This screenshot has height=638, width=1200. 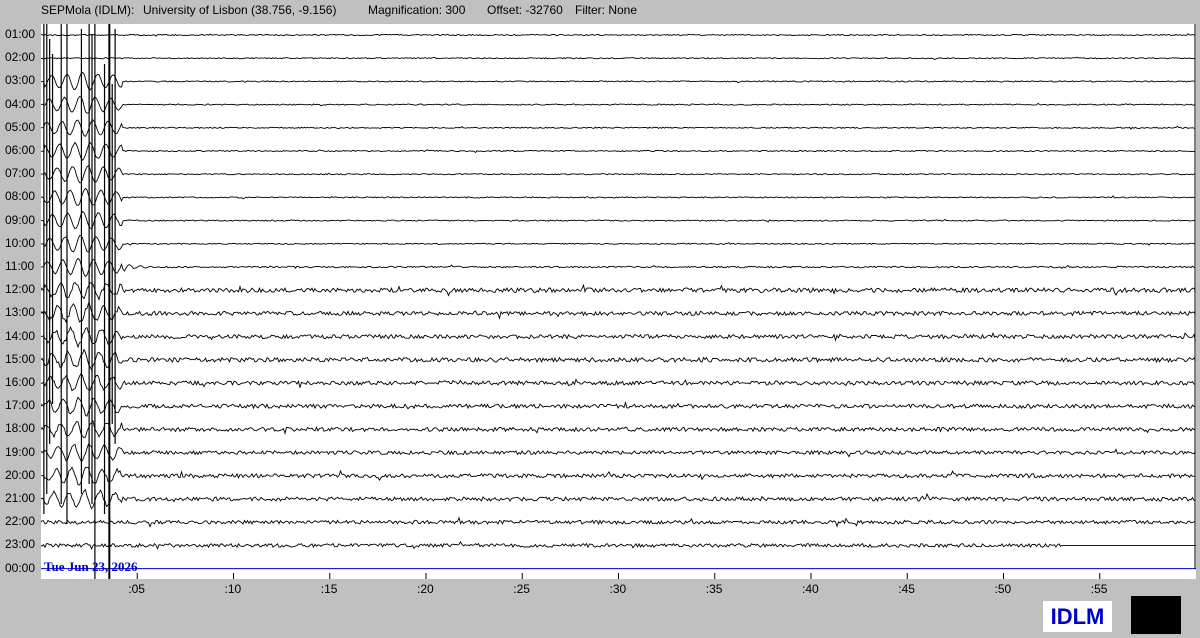 I want to click on hour-label: 01:00, so click(x=20, y=34).